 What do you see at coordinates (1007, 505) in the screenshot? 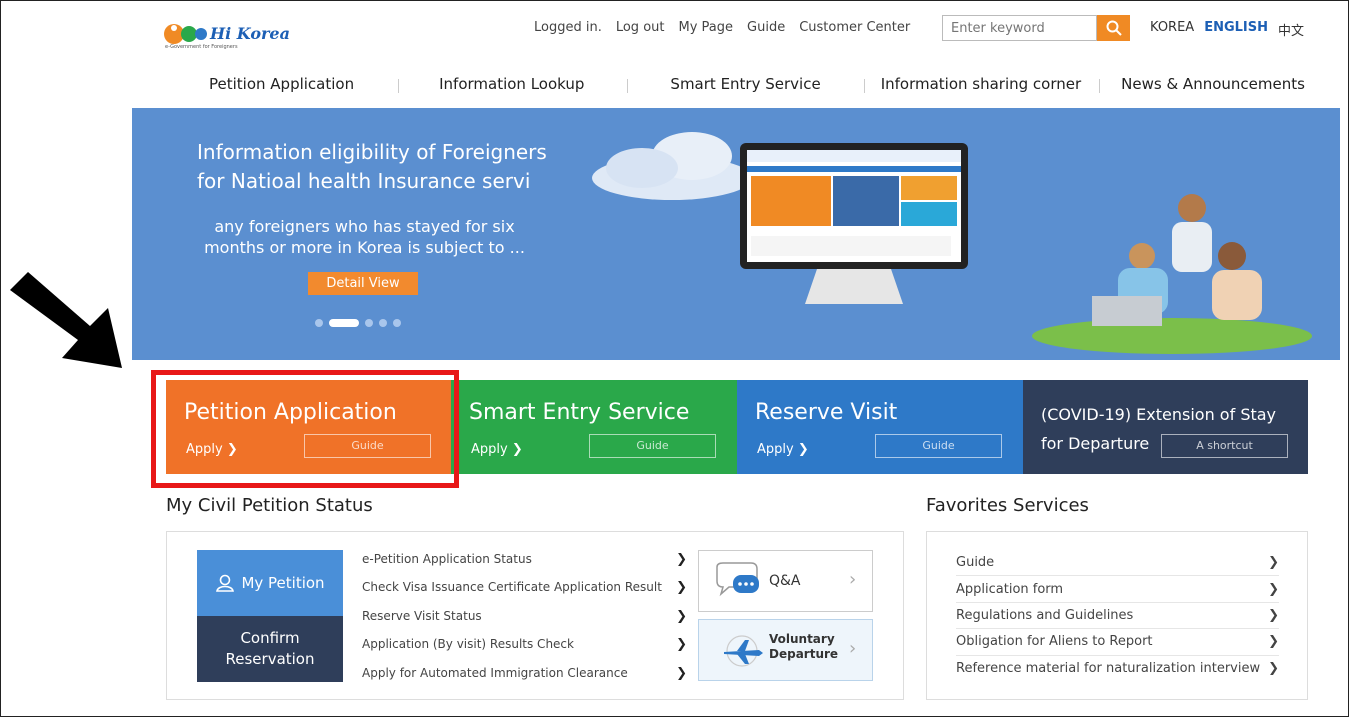
I see `favorites-section-title: Favorites Services` at bounding box center [1007, 505].